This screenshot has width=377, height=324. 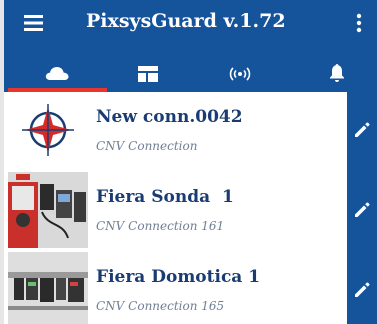 I want to click on connection-title: New conn.0042, so click(x=169, y=117).